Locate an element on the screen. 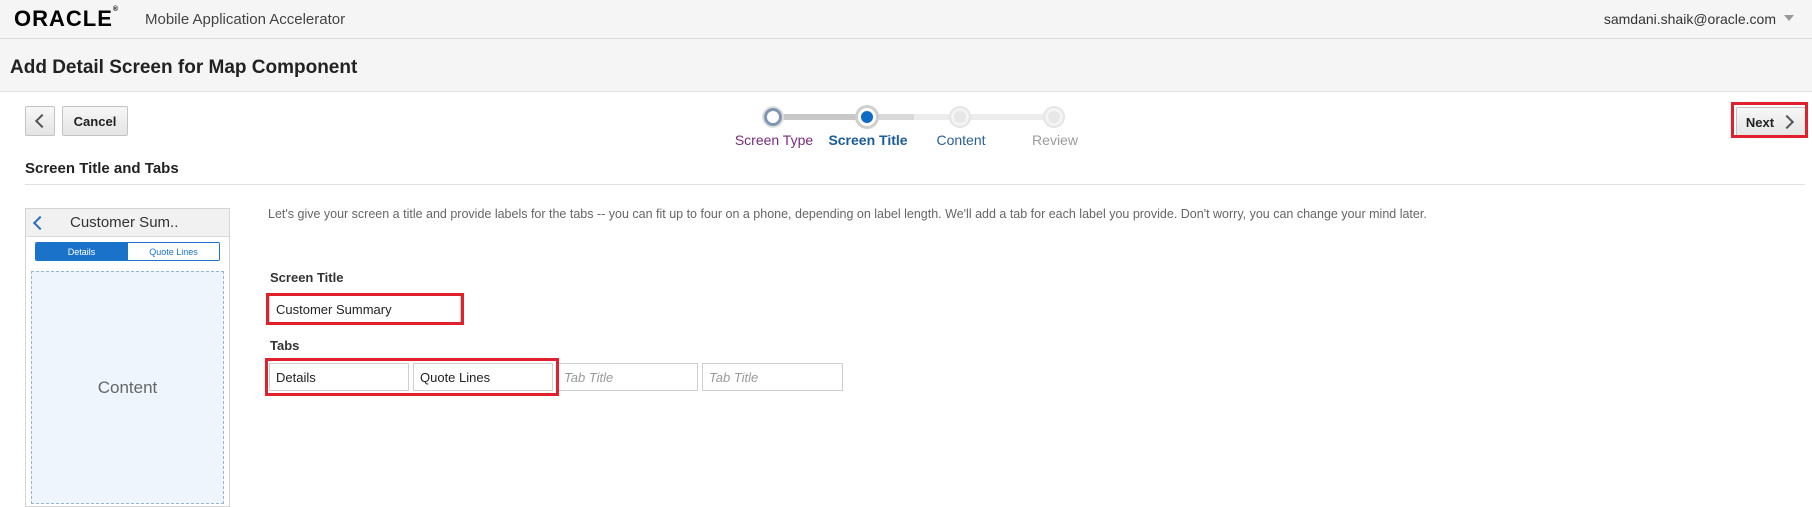 Image resolution: width=1812 pixels, height=507 pixels. train-stop-screen-title is located at coordinates (867, 117).